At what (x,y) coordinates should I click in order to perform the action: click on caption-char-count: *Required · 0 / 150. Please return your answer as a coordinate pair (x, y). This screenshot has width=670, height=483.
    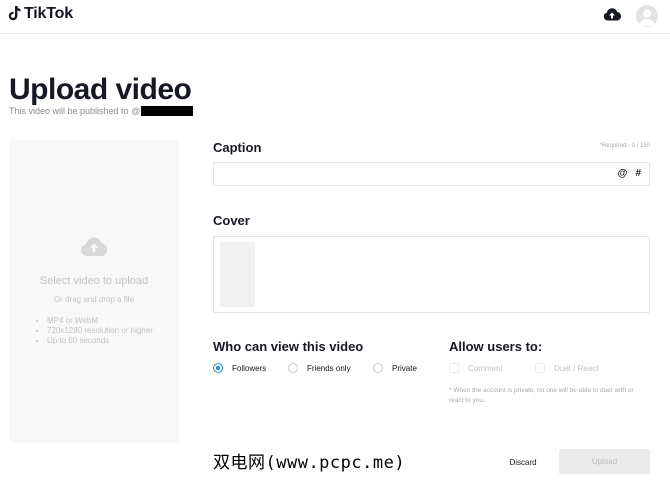
    Looking at the image, I should click on (624, 146).